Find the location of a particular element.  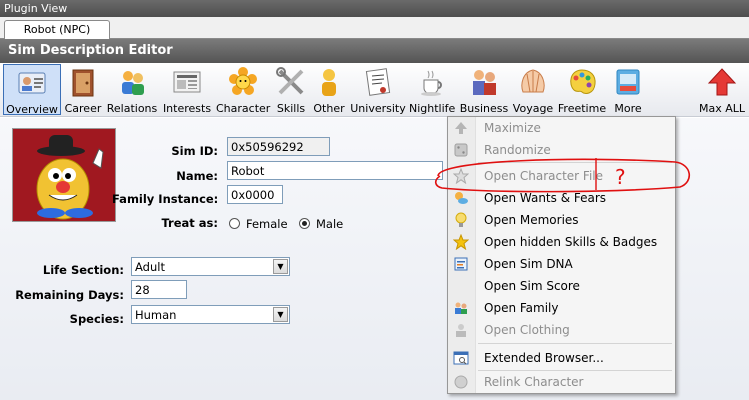

question-mark: ? is located at coordinates (620, 177).